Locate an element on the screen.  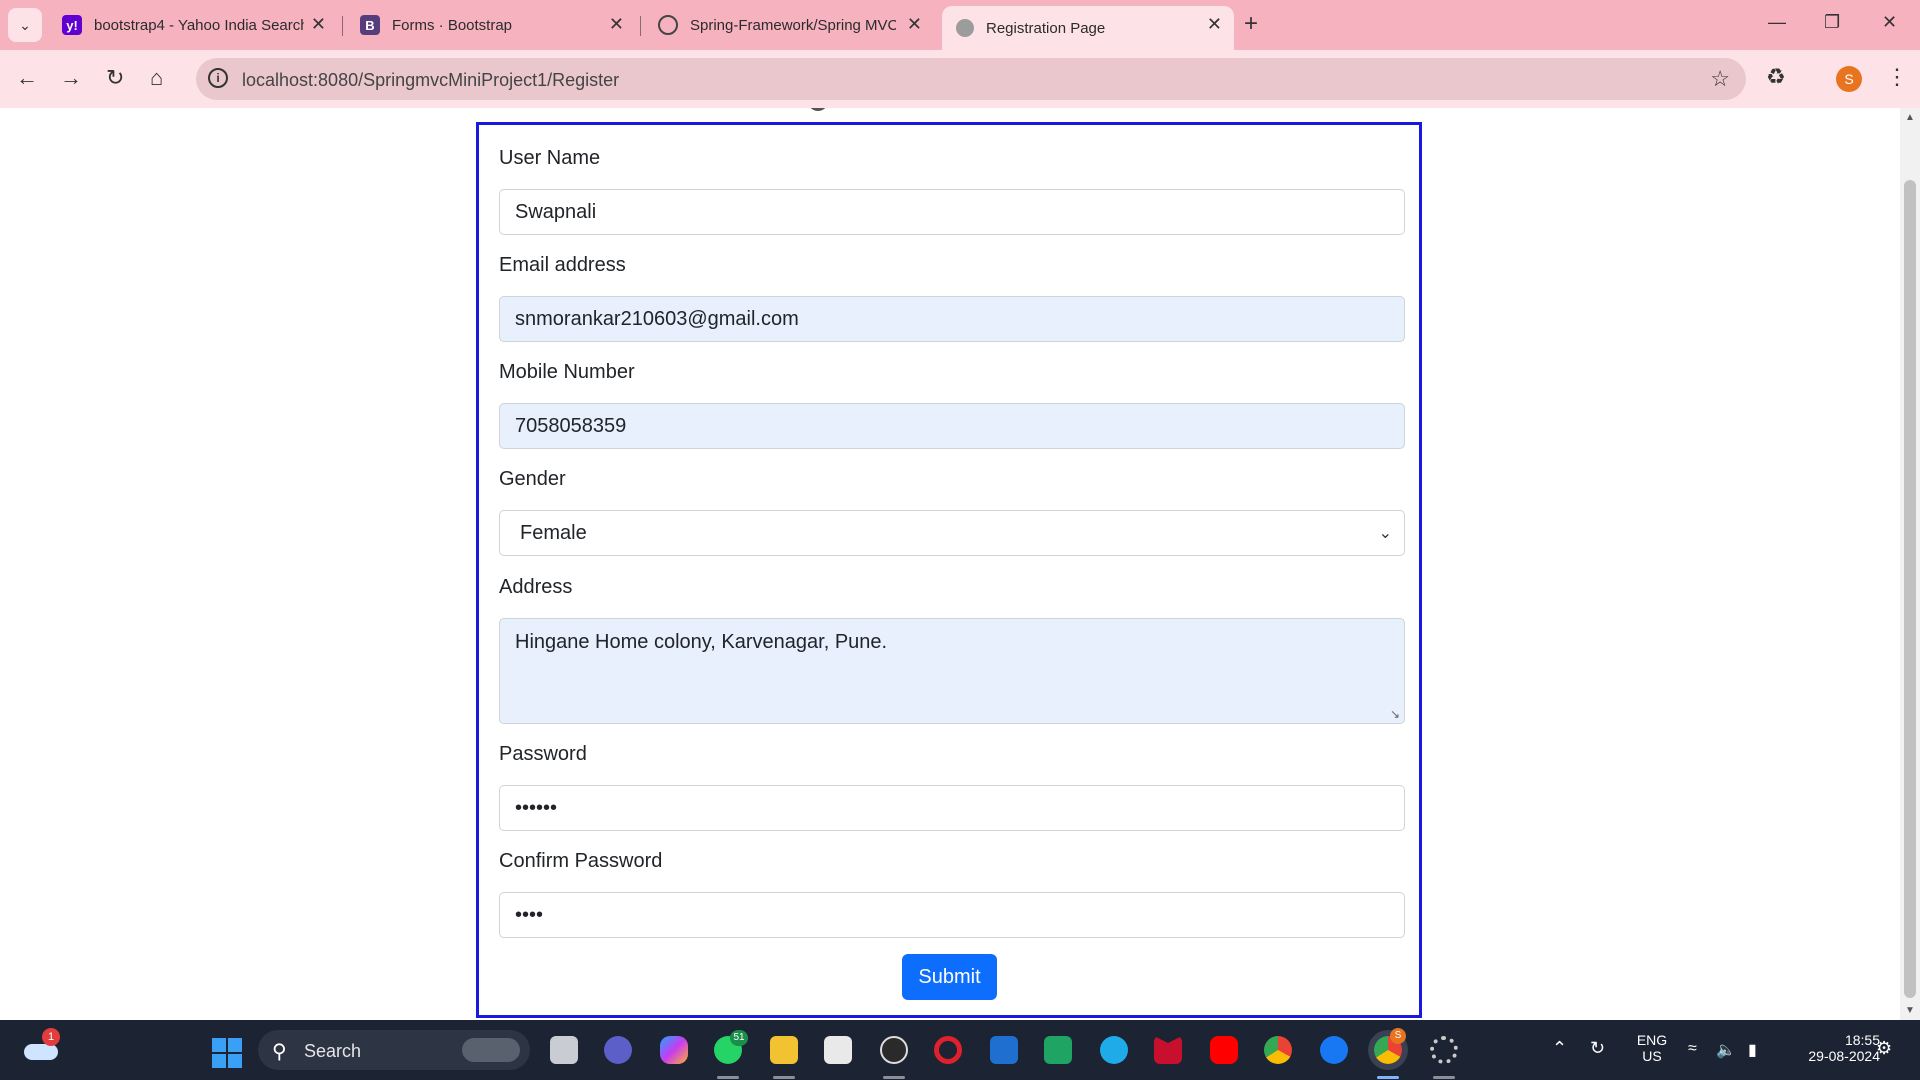
tab-bootstrap: B Forms · Bootstrap ✕ is located at coordinates (491, 25).